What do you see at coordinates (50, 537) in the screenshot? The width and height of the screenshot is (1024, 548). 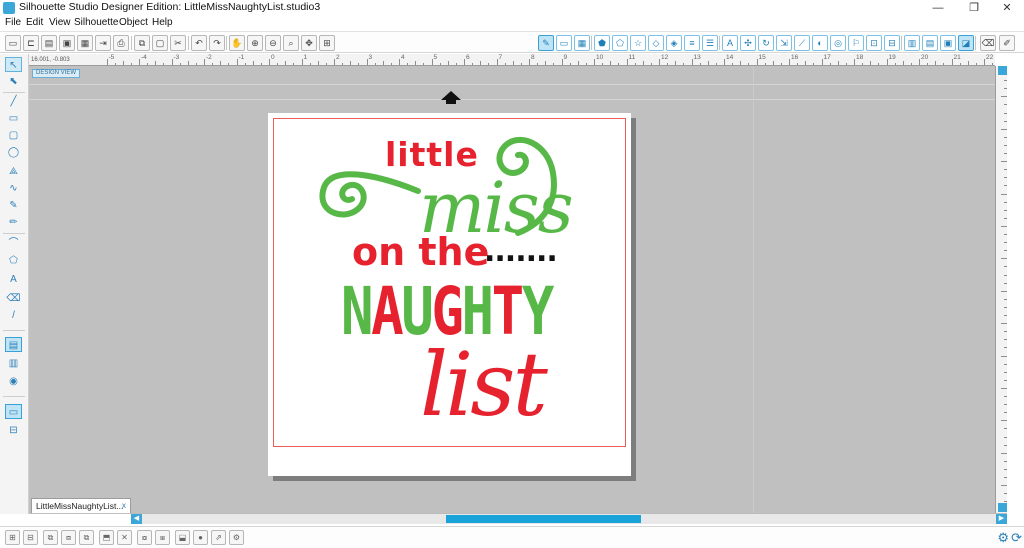 I see `compound-path-icon: ⧉` at bounding box center [50, 537].